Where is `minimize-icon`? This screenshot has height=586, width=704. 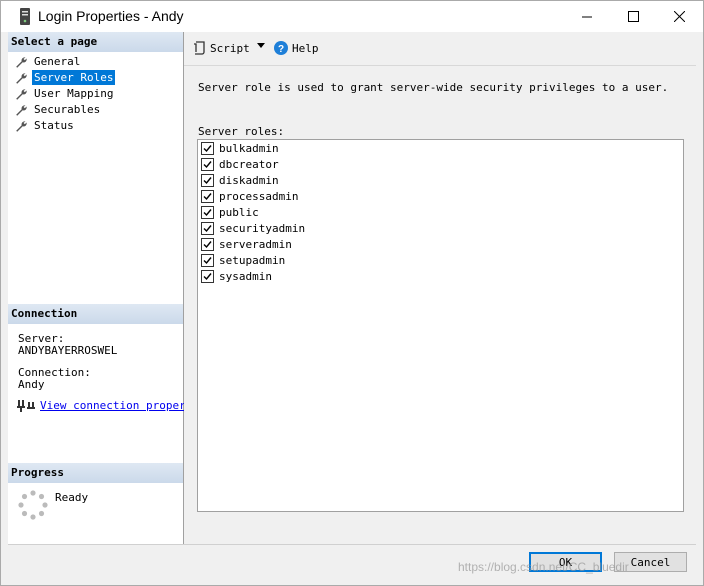 minimize-icon is located at coordinates (587, 16).